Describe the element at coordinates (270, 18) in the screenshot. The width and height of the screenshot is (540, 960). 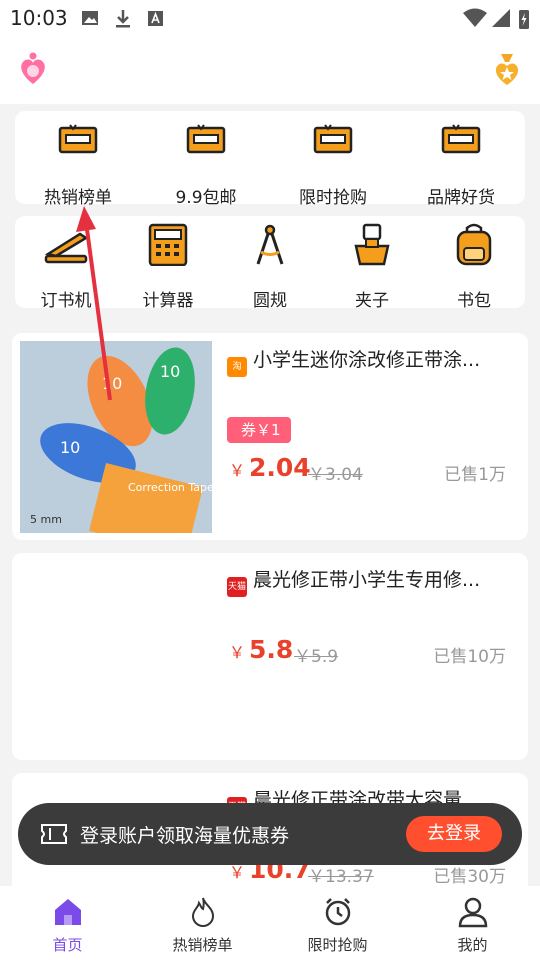
I see `status-bar: 10:03` at that location.